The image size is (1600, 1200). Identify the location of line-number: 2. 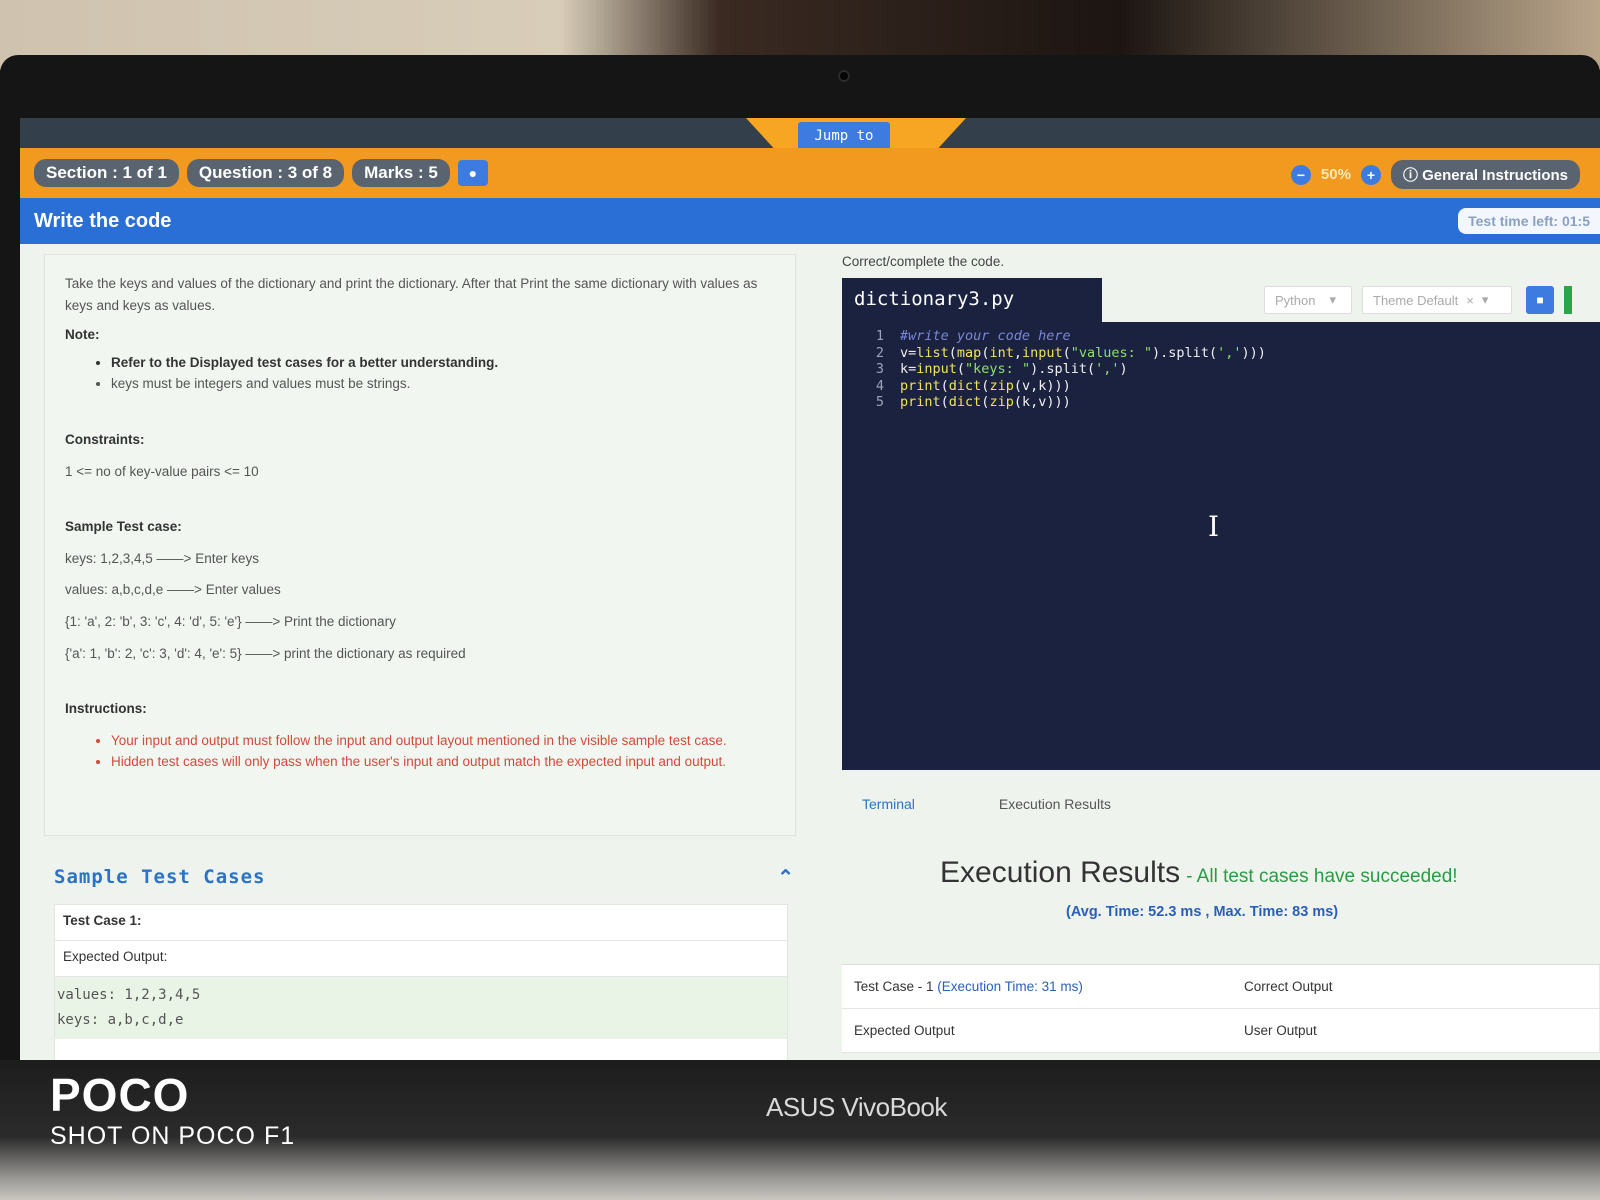
(879, 352).